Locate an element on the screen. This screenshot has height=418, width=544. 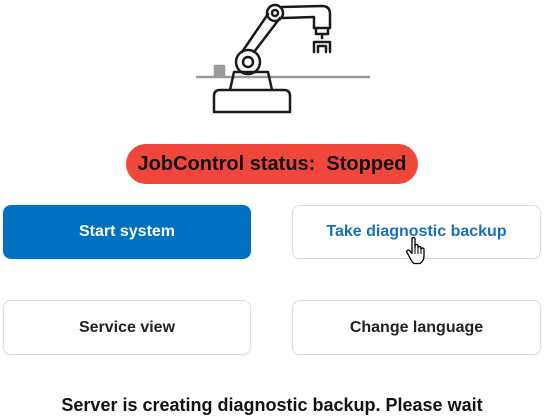
hand-pointer-icon is located at coordinates (417, 250).